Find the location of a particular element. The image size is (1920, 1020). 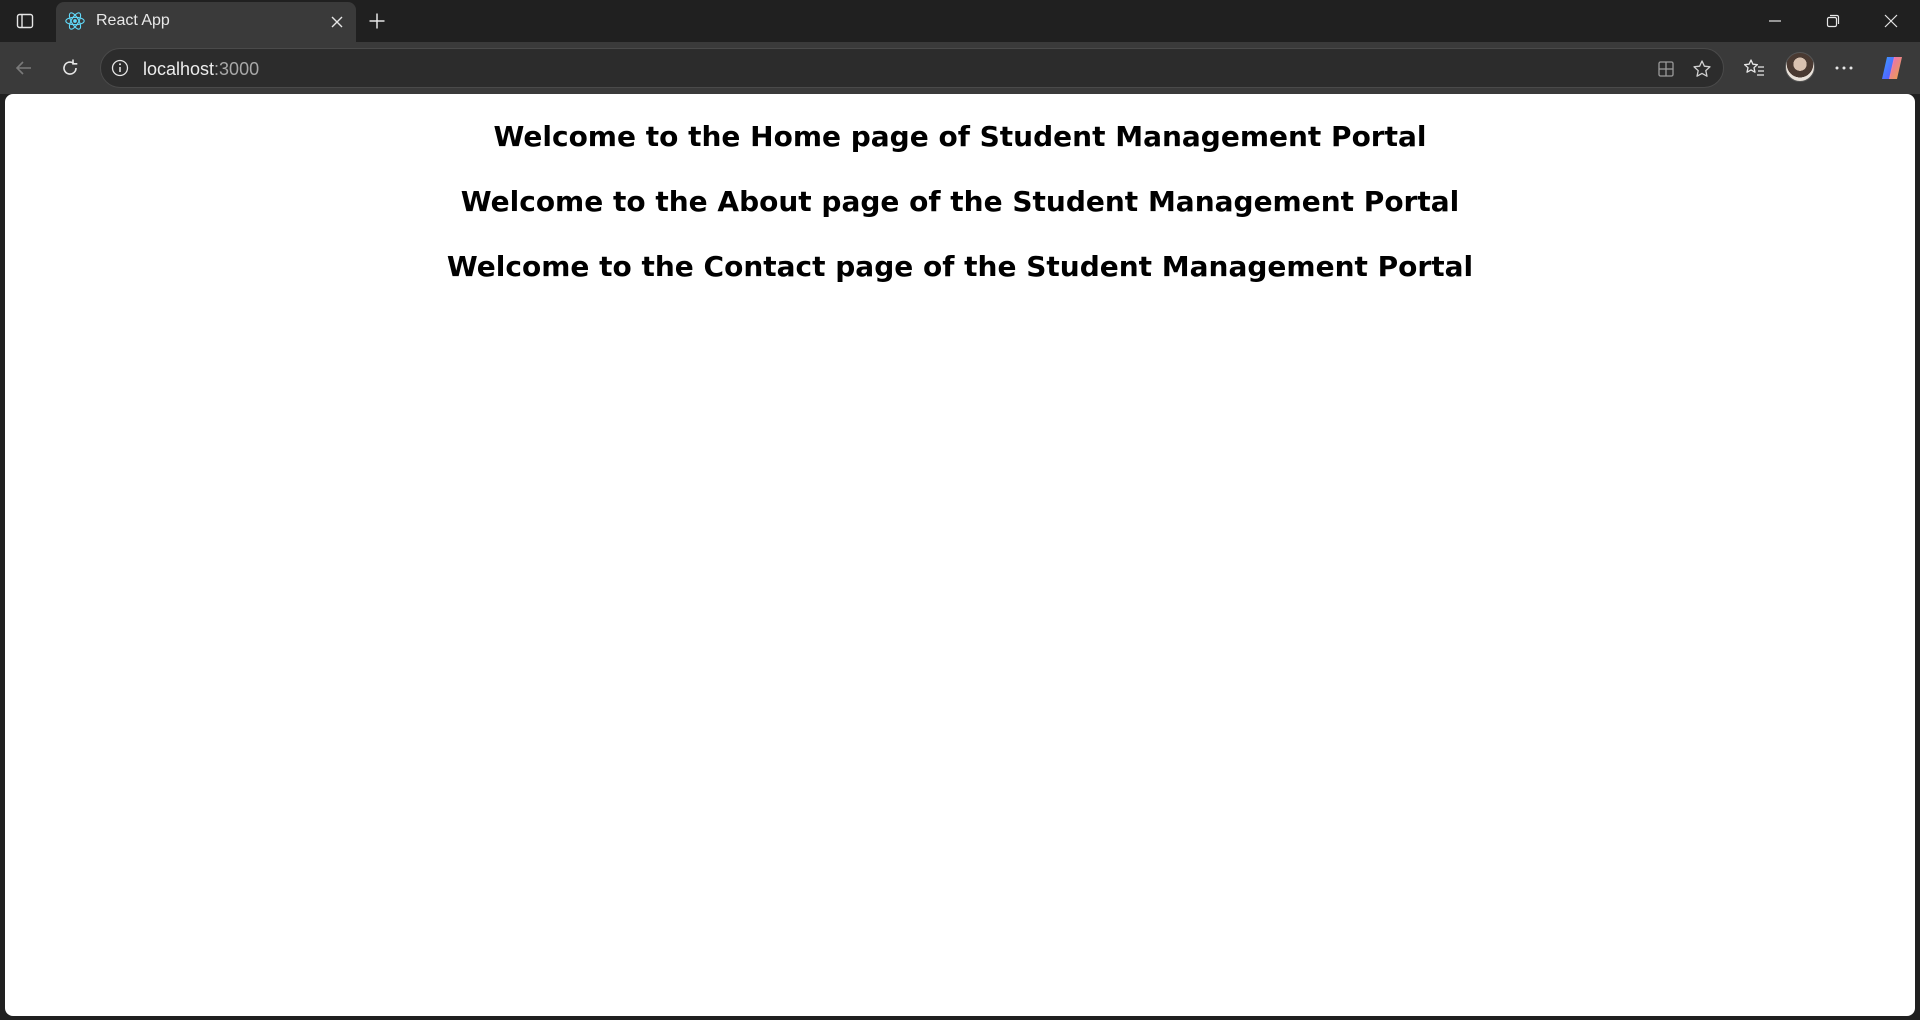

copilot-button is located at coordinates (1892, 68).